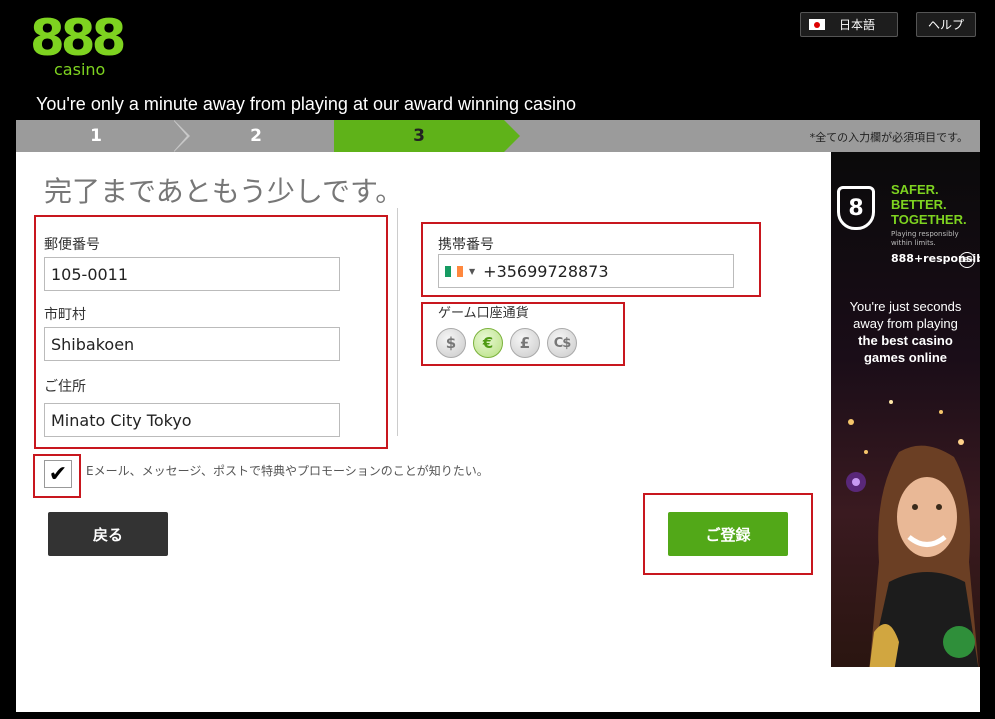  I want to click on address-label: ご住所, so click(65, 387).